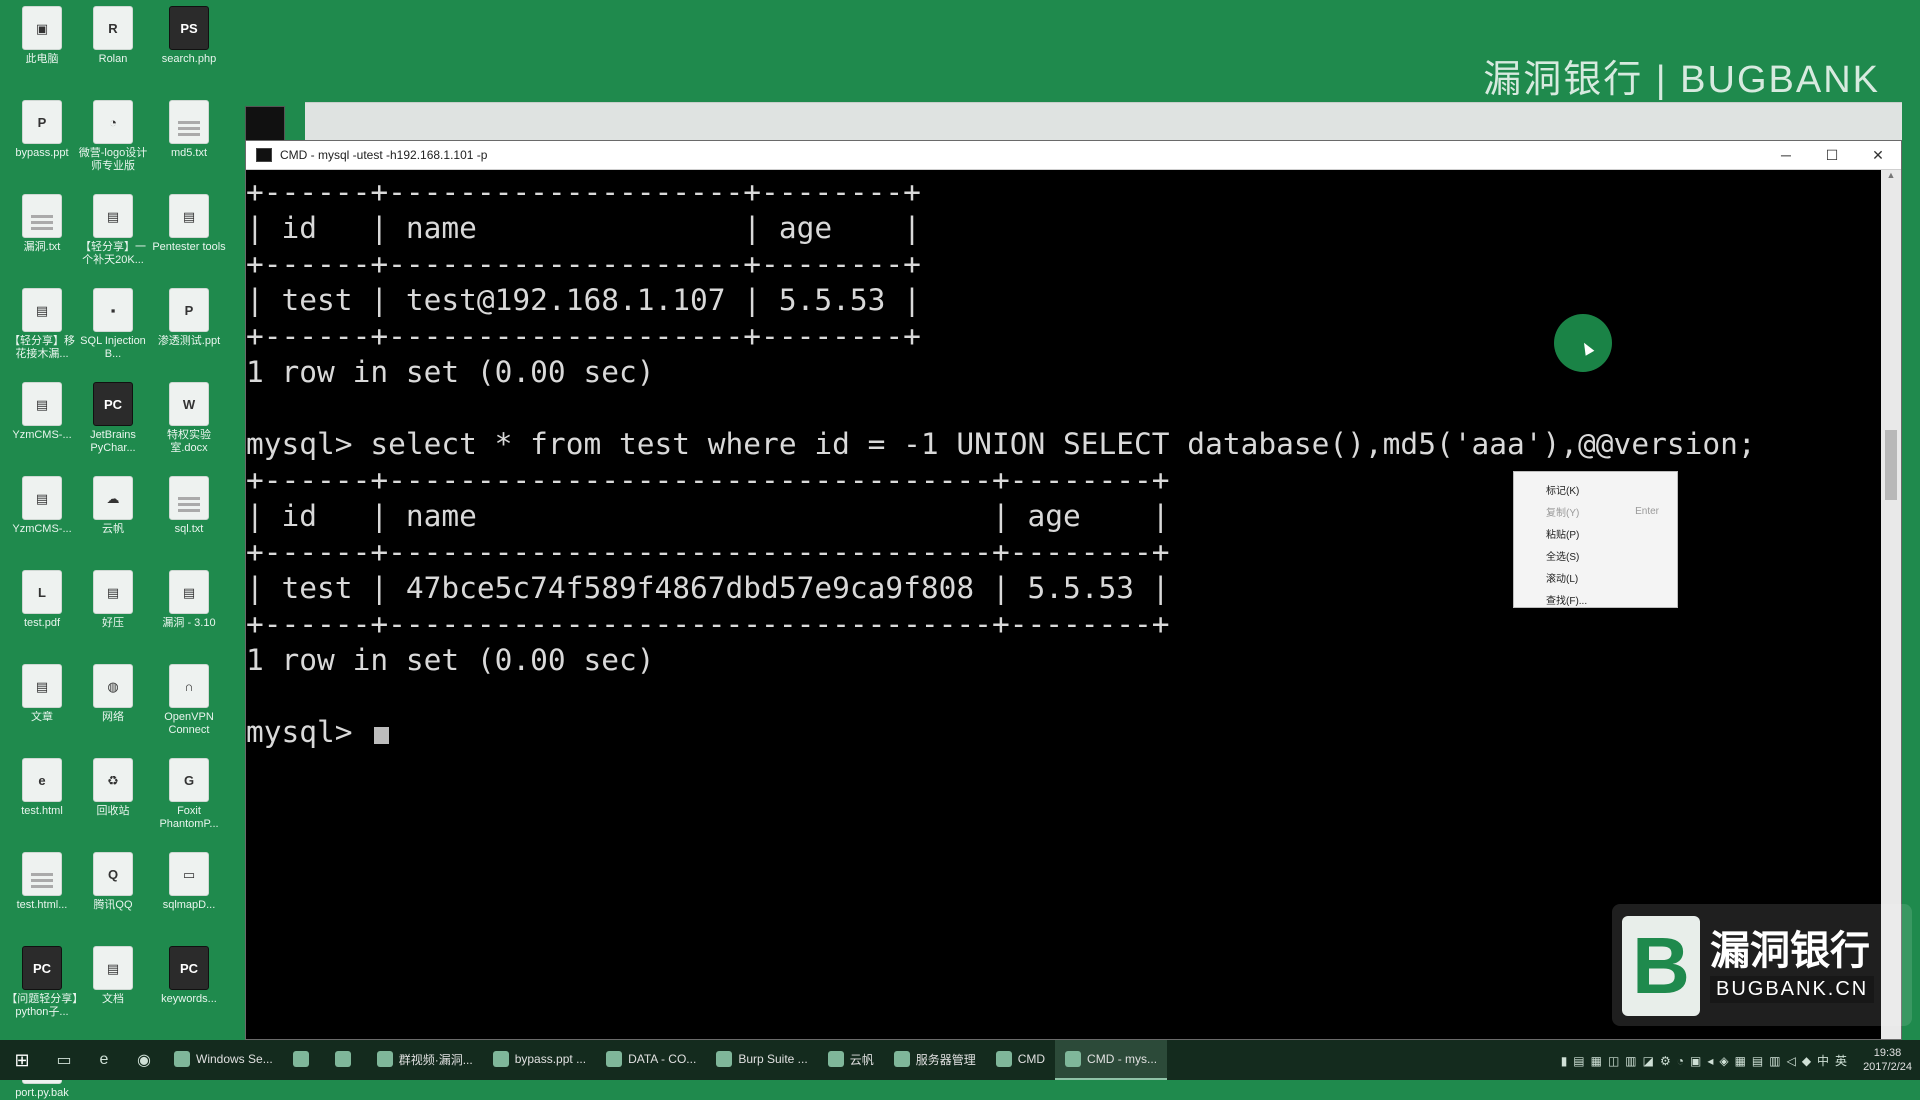 The height and width of the screenshot is (1100, 1920). Describe the element at coordinates (1103, 122) in the screenshot. I see `background-window-toolbar` at that location.